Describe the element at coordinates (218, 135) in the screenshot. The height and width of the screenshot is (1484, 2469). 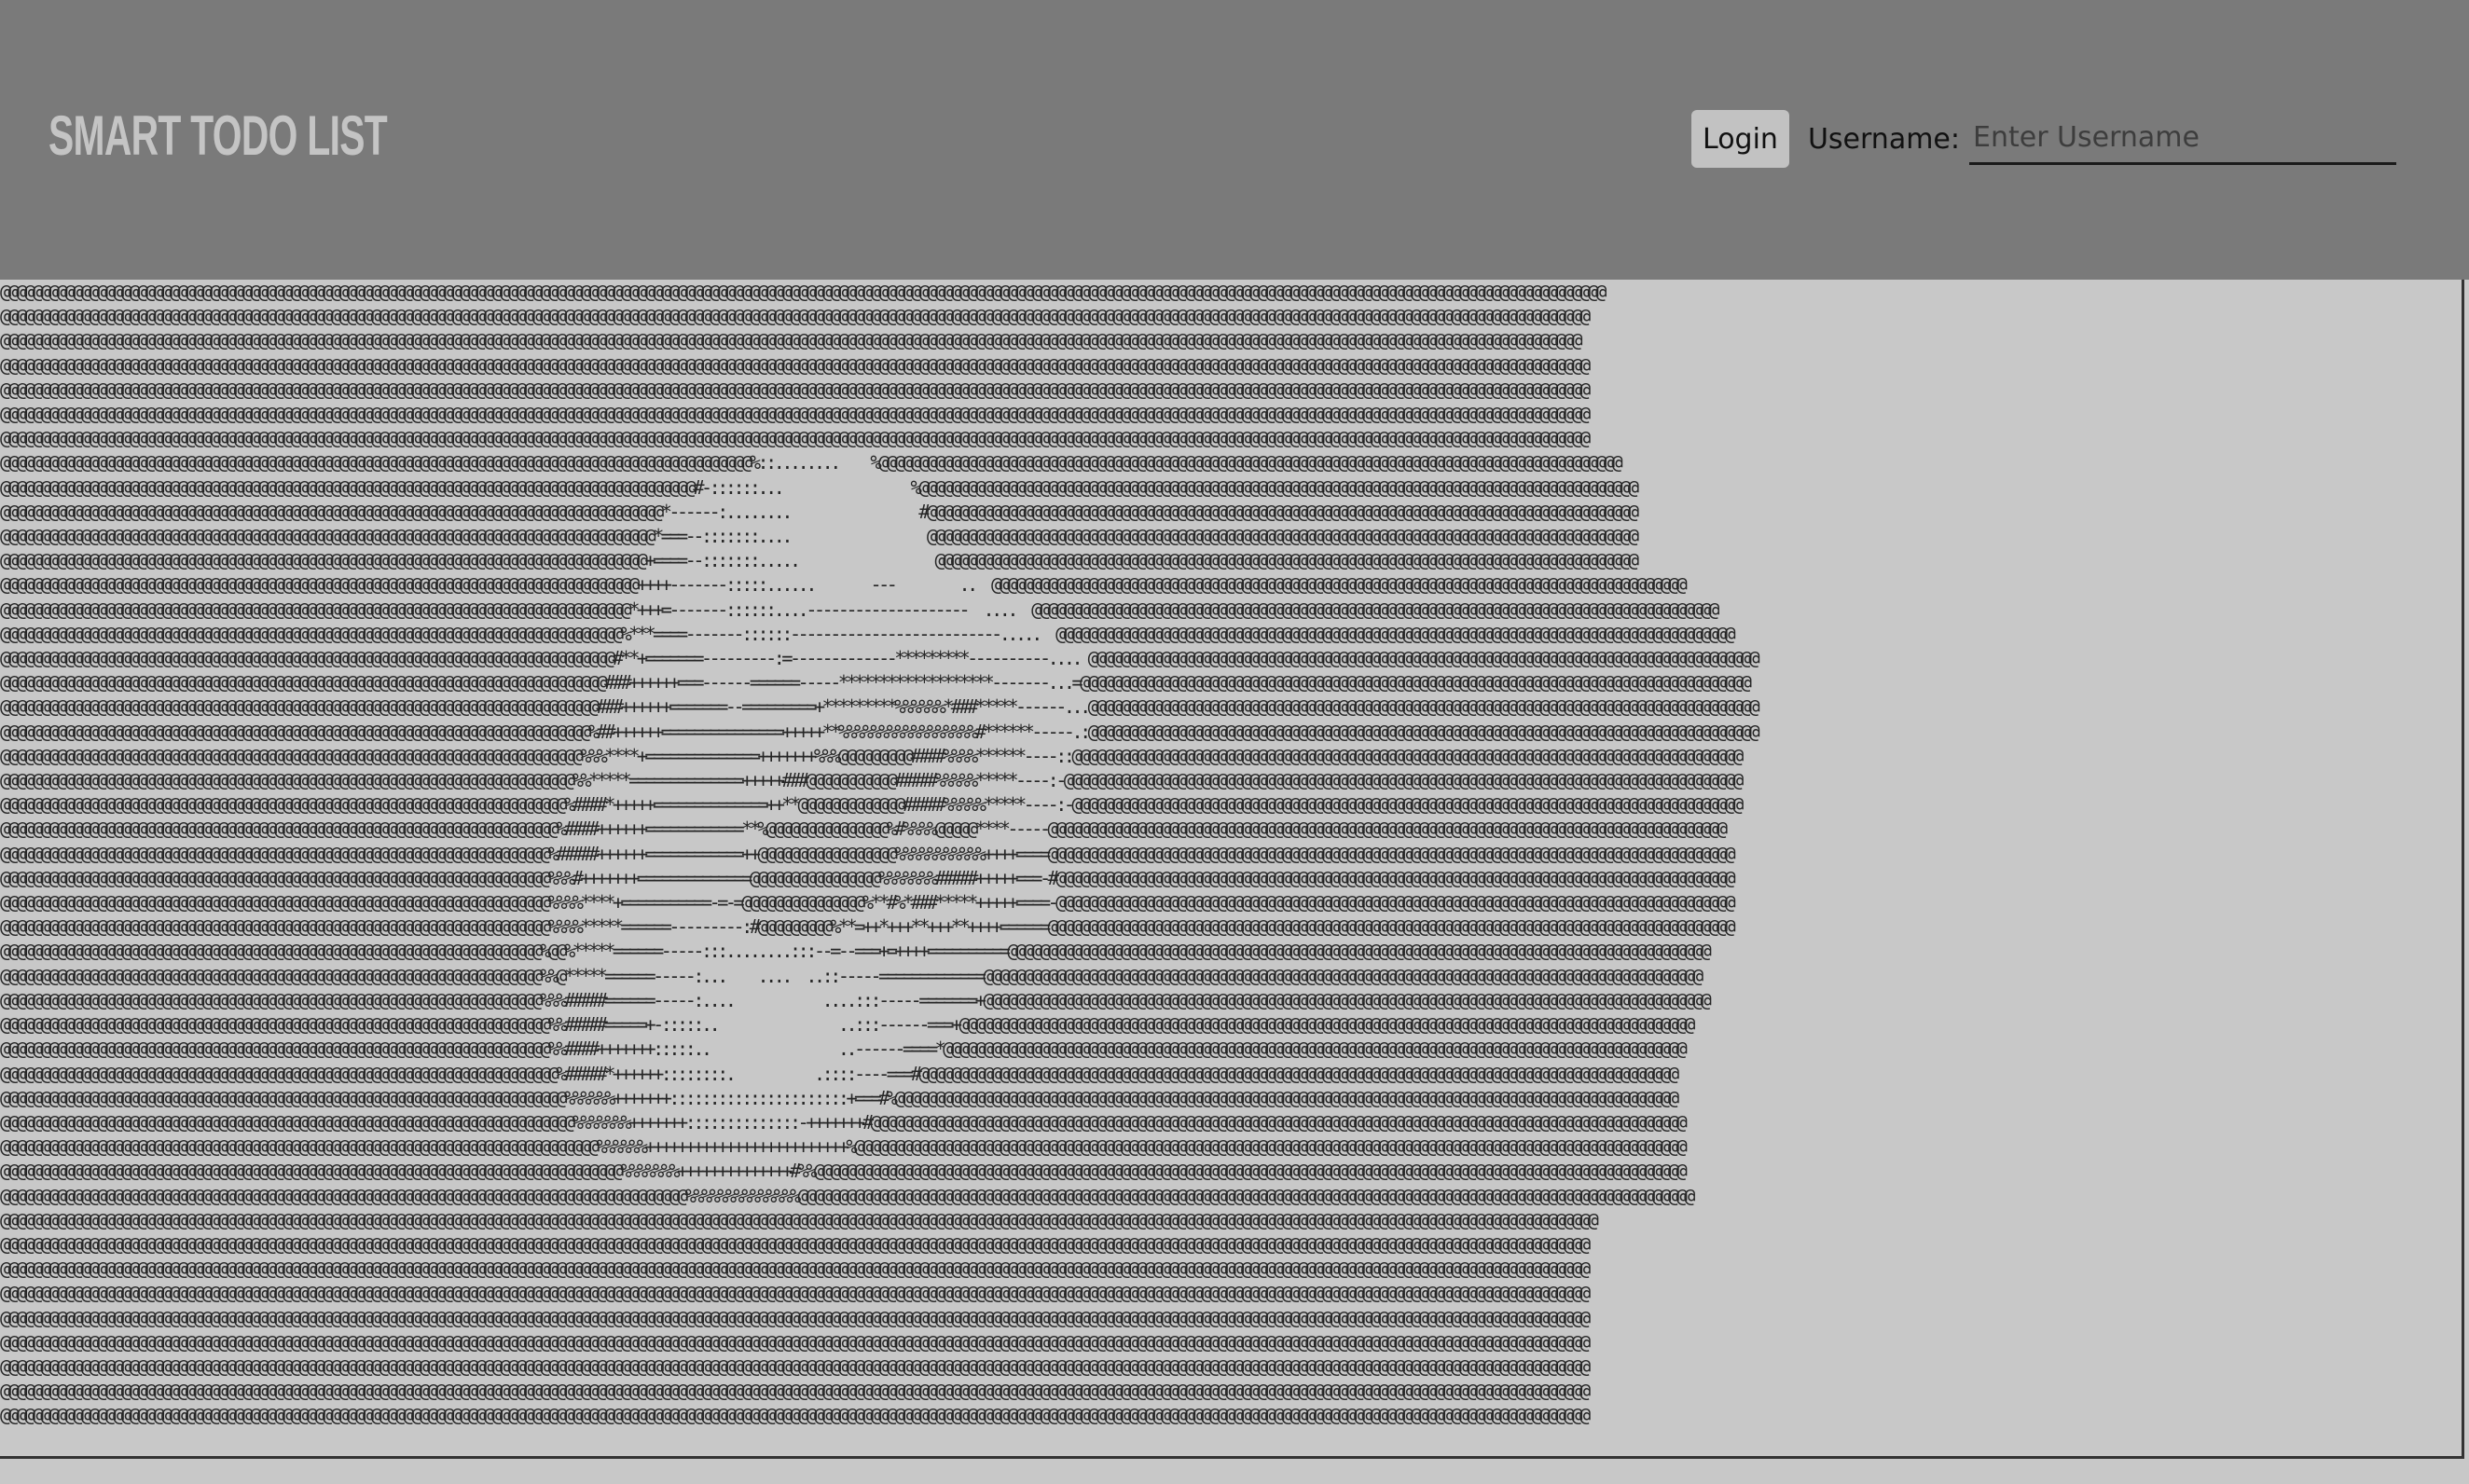
I see `app-title: SMART TODO LIST` at that location.